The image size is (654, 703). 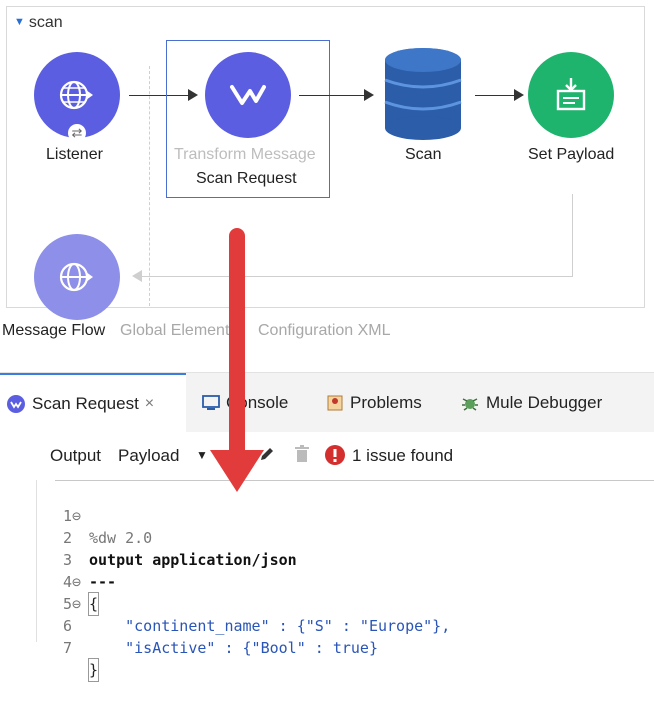 I want to click on transform-message-node, so click(x=248, y=95).